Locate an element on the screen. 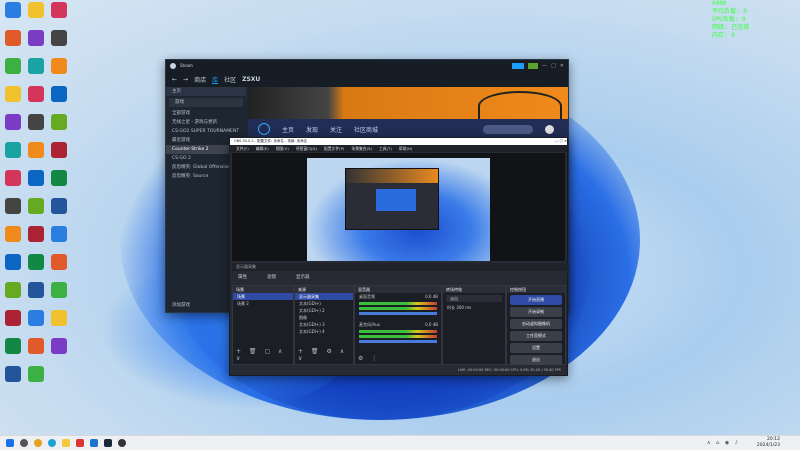  start-recording-button: 开始录制 is located at coordinates (536, 312).